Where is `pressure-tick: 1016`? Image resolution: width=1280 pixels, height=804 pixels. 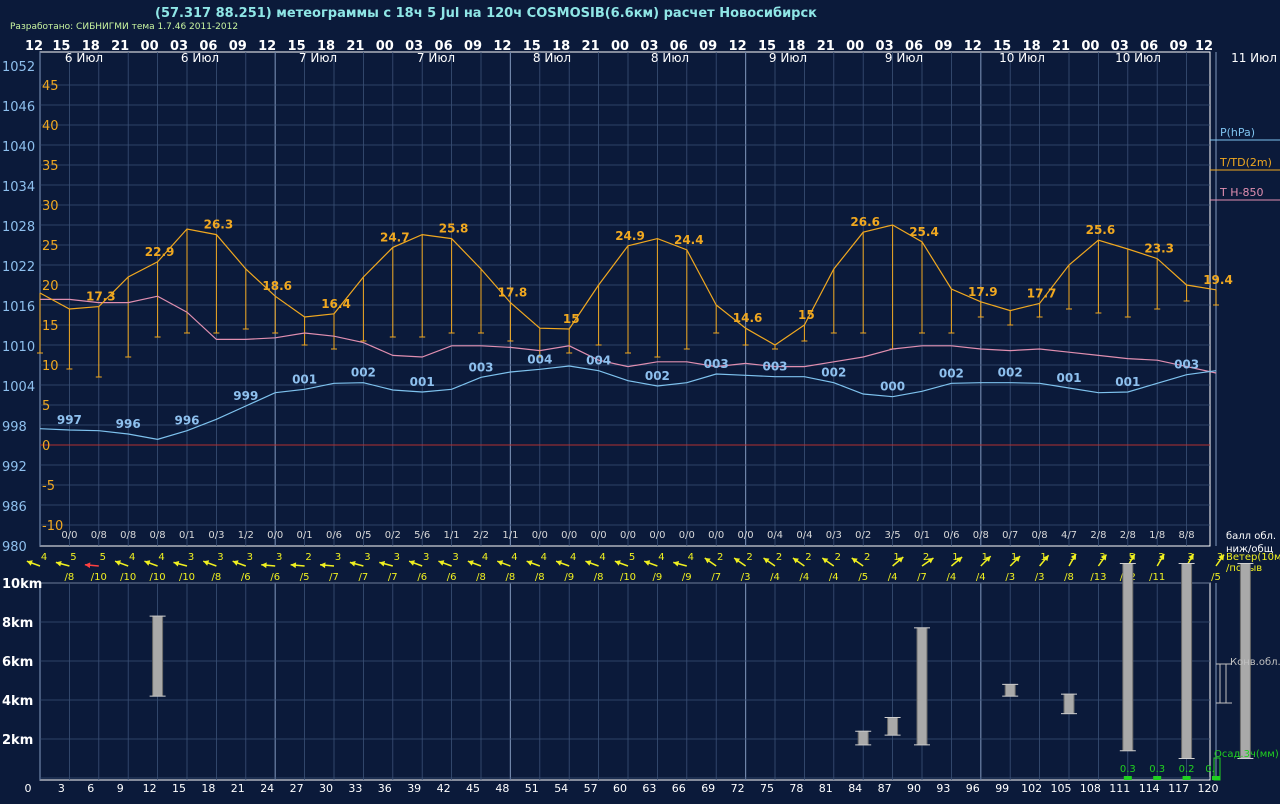 pressure-tick: 1016 is located at coordinates (18, 307).